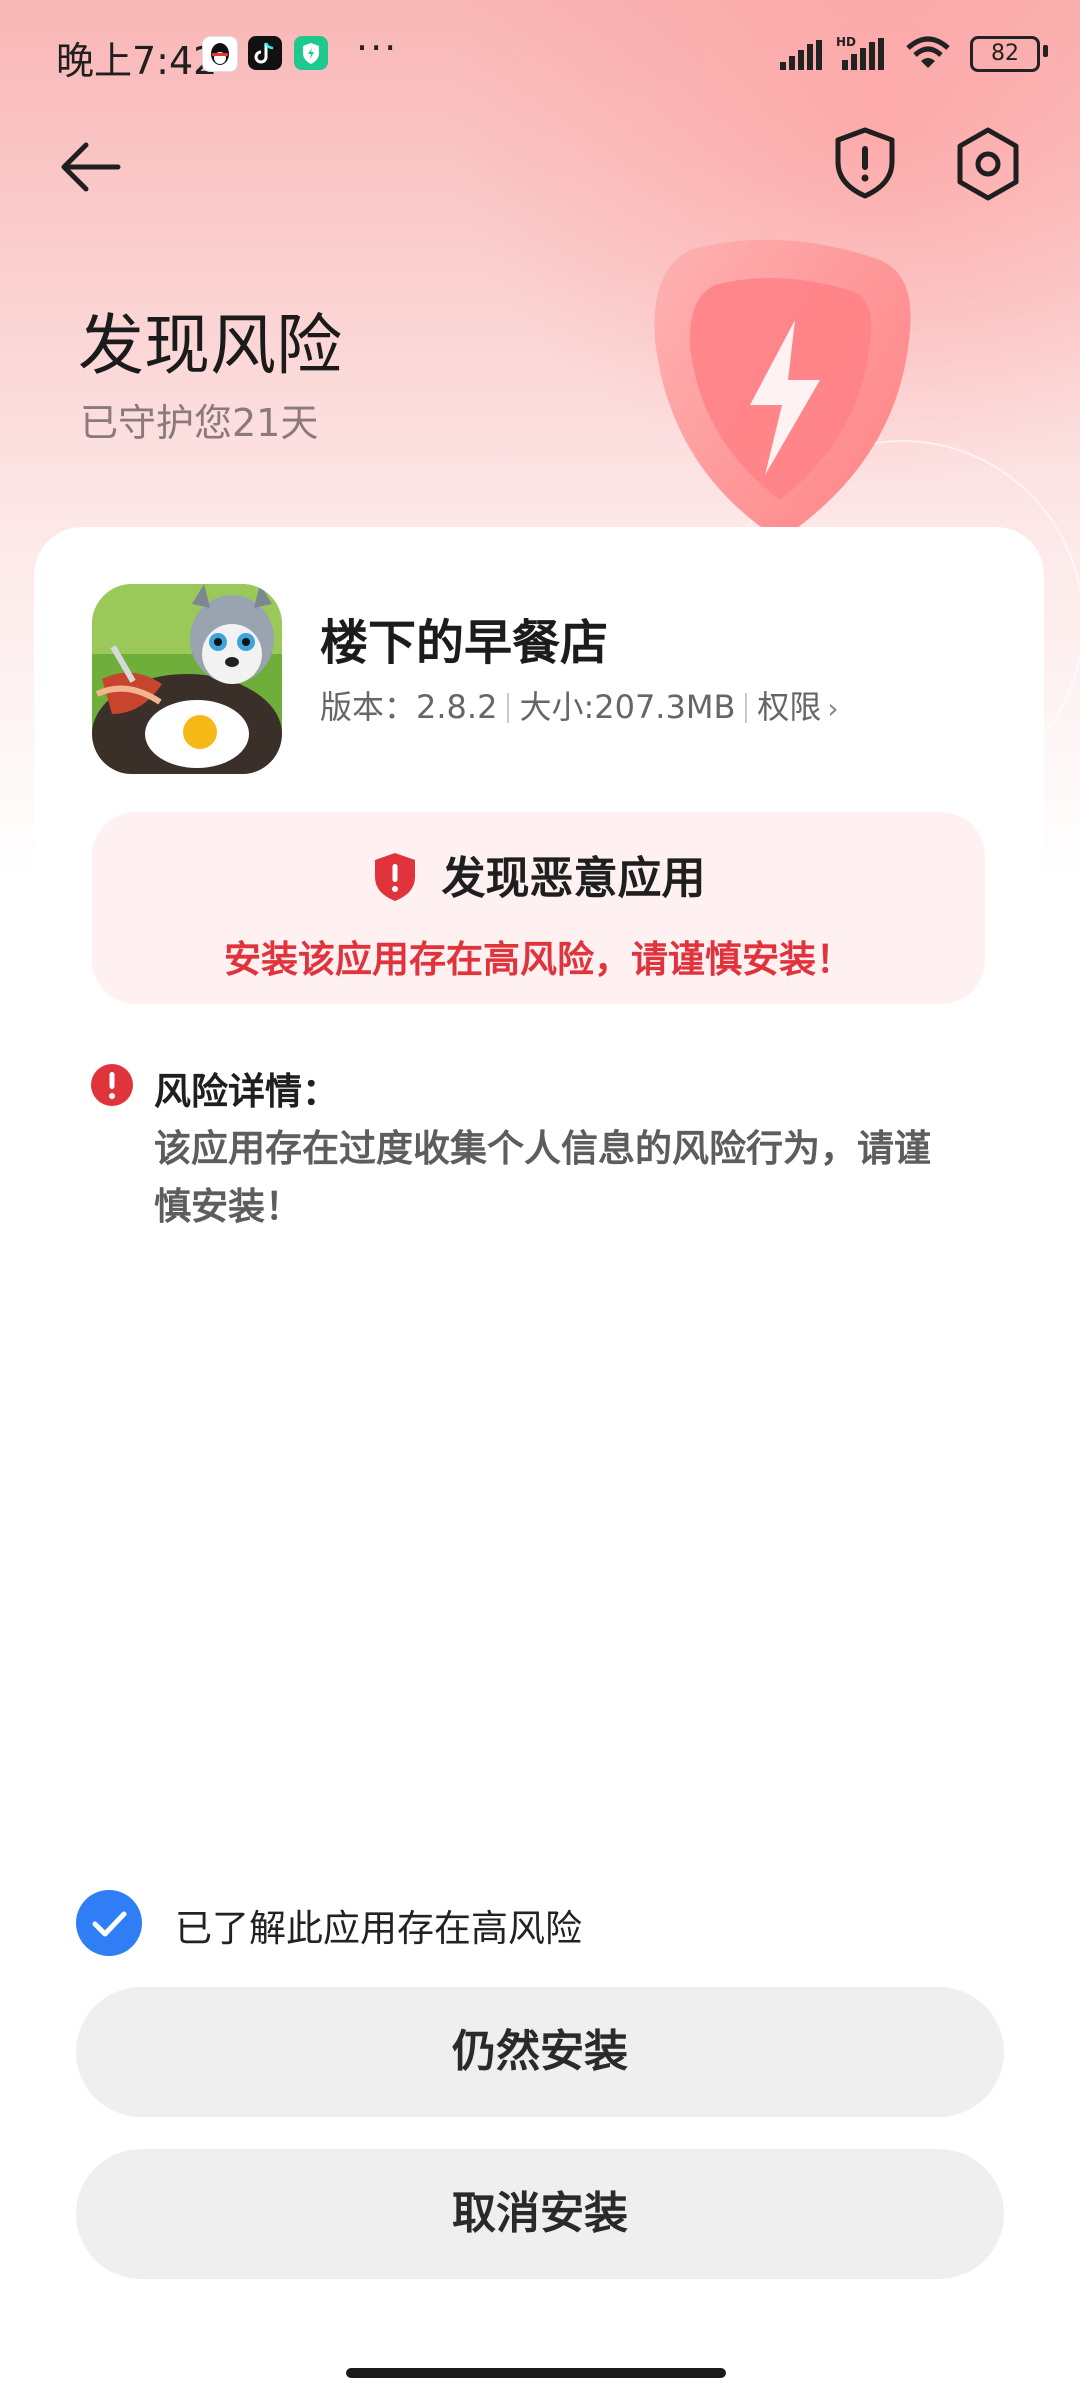  I want to click on alert-title-row: 发现恶意应用, so click(538, 874).